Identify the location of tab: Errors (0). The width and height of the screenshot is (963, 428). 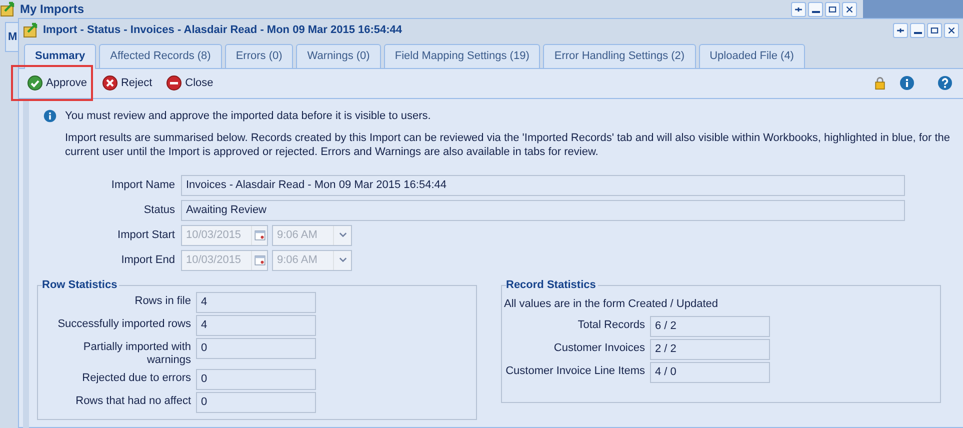
(259, 56).